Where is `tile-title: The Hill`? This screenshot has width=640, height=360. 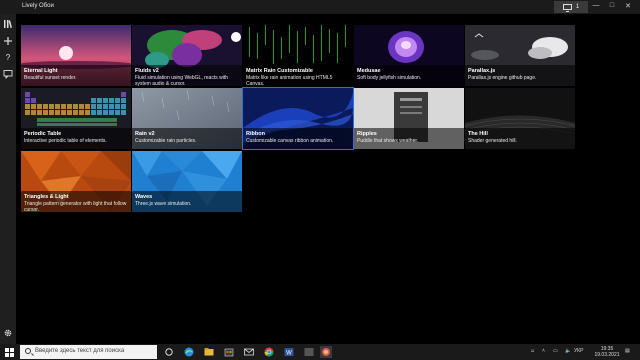
tile-title: The Hill is located at coordinates (478, 134).